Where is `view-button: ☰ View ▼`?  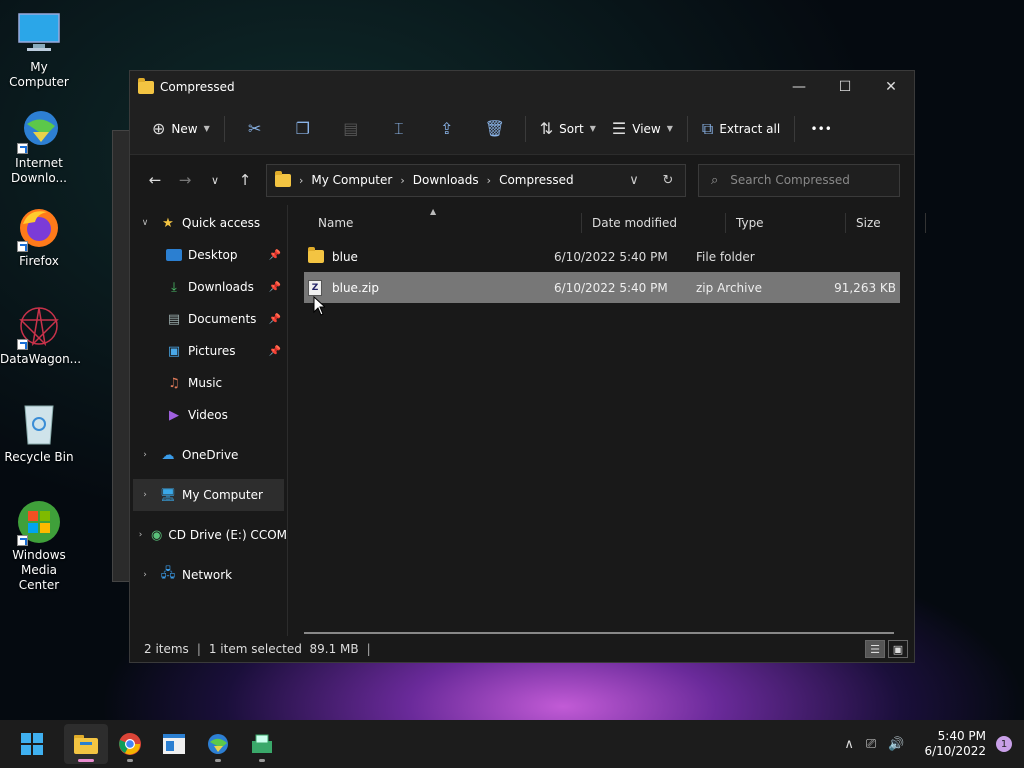
view-button: ☰ View ▼ is located at coordinates (642, 129).